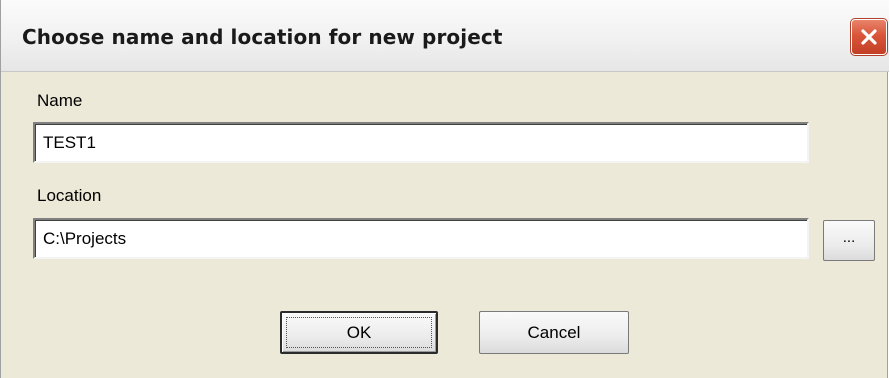 This screenshot has height=378, width=890. What do you see at coordinates (421, 142) in the screenshot?
I see `name-input: TEST1` at bounding box center [421, 142].